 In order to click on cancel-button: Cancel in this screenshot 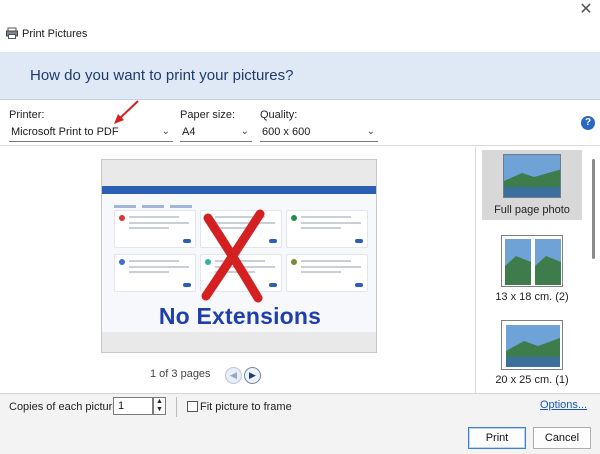, I will do `click(562, 438)`.